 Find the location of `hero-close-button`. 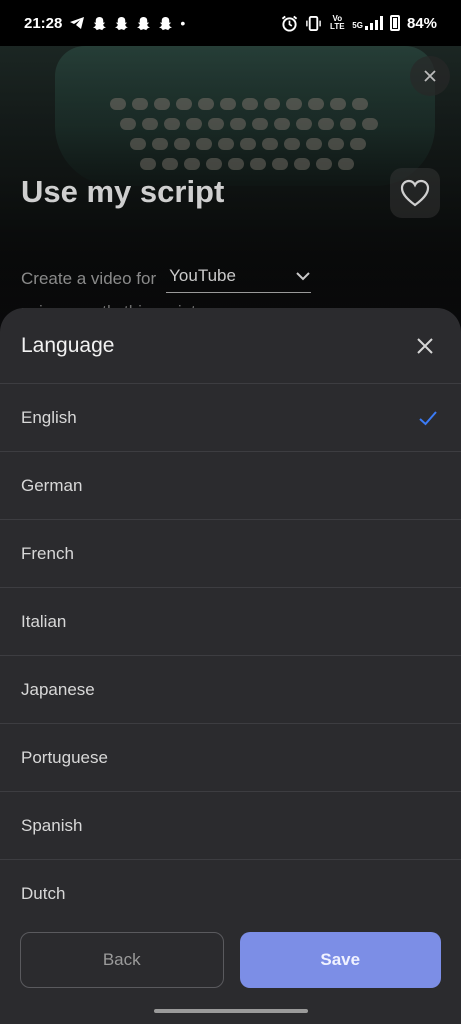

hero-close-button is located at coordinates (430, 76).